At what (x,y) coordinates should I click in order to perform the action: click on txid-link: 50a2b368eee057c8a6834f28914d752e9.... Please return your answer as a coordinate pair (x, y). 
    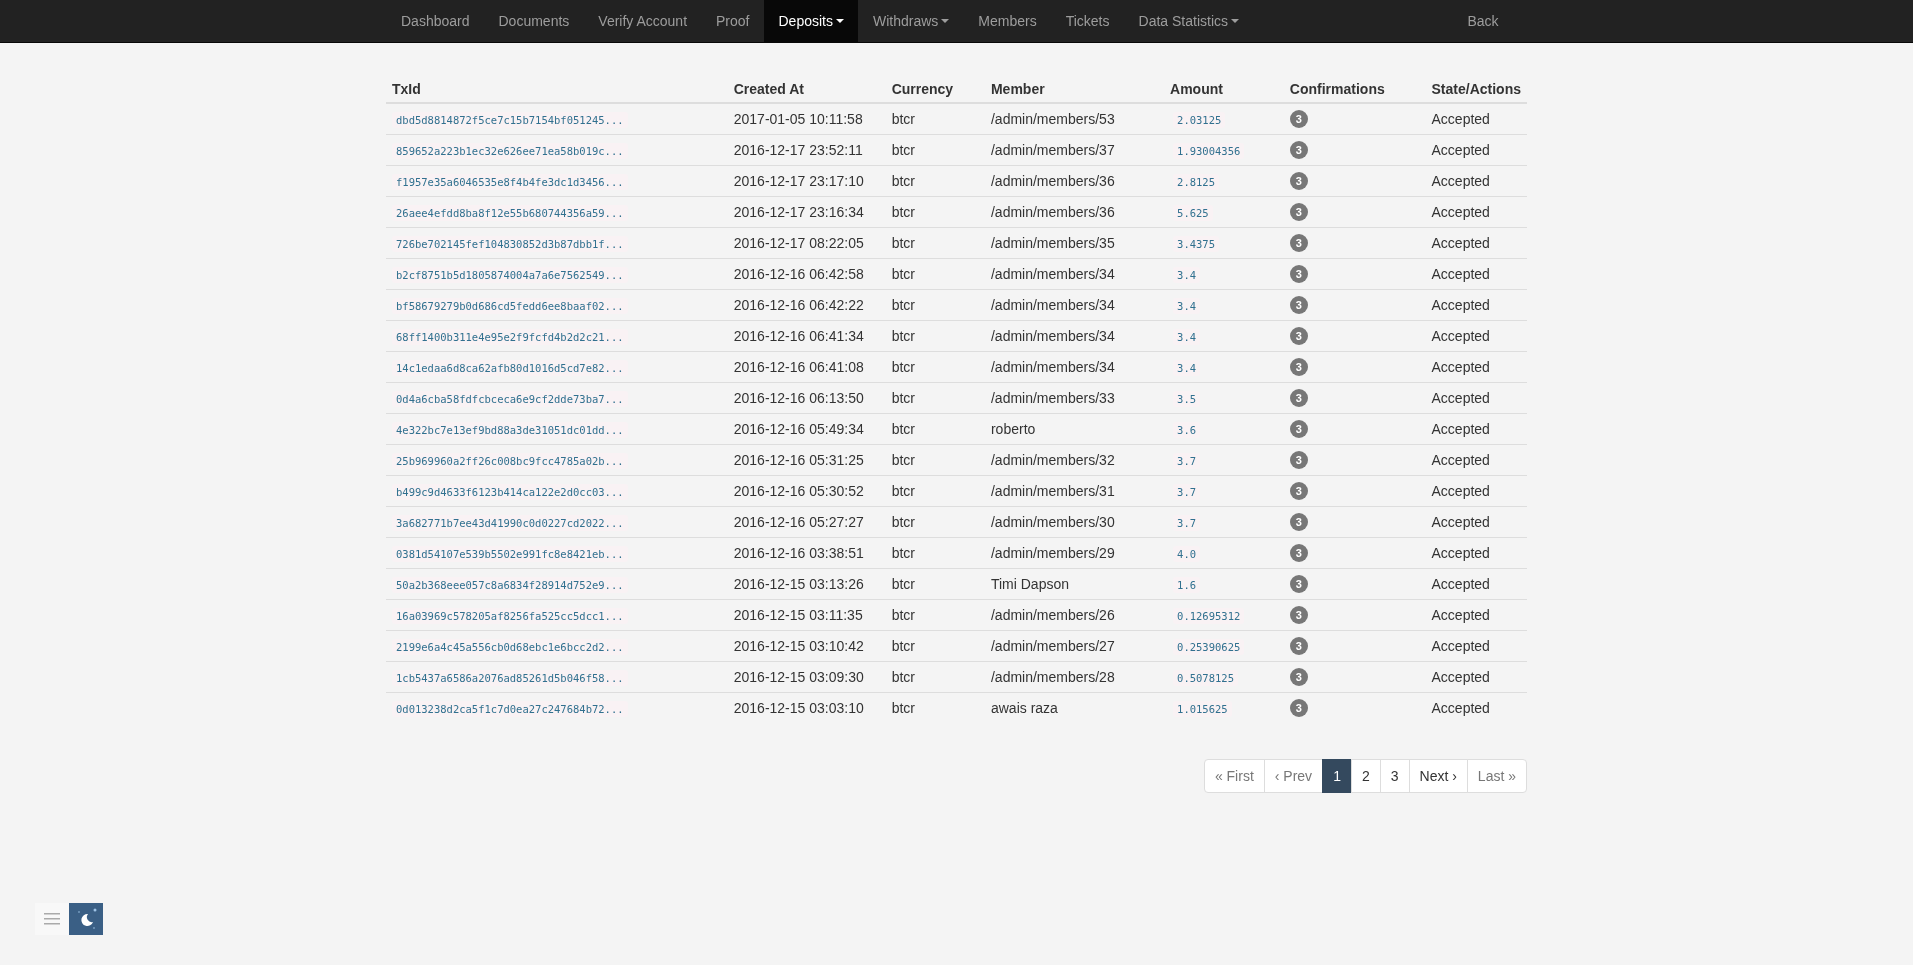
    Looking at the image, I should click on (510, 585).